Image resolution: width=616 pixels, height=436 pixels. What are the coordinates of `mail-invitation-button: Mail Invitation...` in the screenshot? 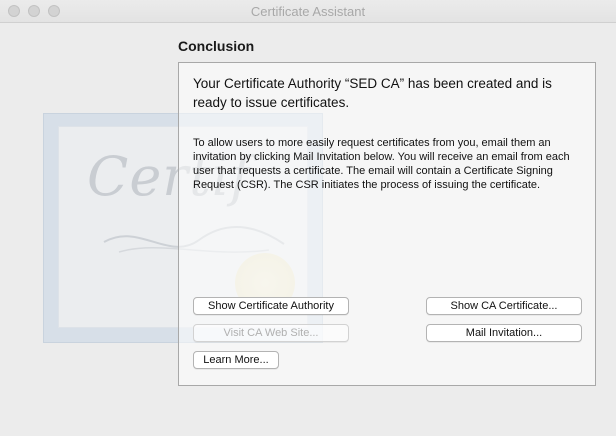 It's located at (504, 333).